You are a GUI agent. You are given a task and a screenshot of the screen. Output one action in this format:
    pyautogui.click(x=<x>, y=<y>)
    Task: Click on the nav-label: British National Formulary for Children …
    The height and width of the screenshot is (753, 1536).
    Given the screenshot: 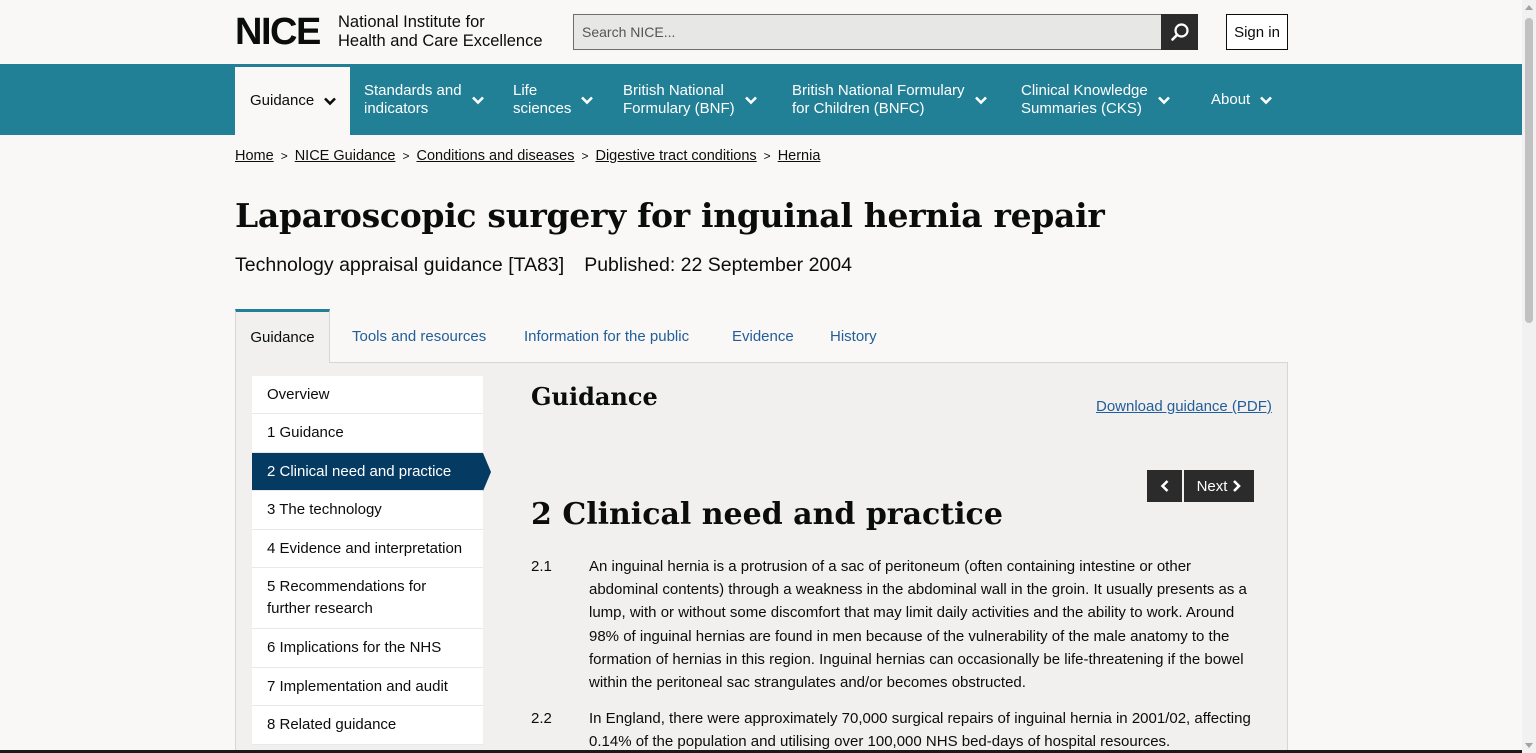 What is the action you would take?
    pyautogui.click(x=878, y=99)
    